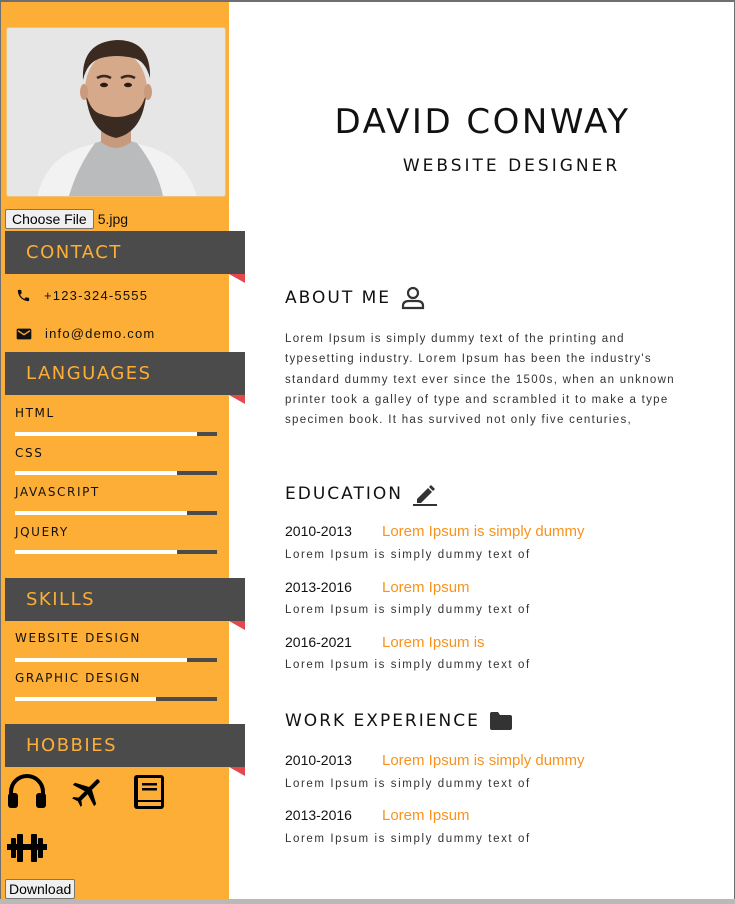 The height and width of the screenshot is (904, 735). Describe the element at coordinates (96, 295) in the screenshot. I see `phone-text: +123-324-5555` at that location.